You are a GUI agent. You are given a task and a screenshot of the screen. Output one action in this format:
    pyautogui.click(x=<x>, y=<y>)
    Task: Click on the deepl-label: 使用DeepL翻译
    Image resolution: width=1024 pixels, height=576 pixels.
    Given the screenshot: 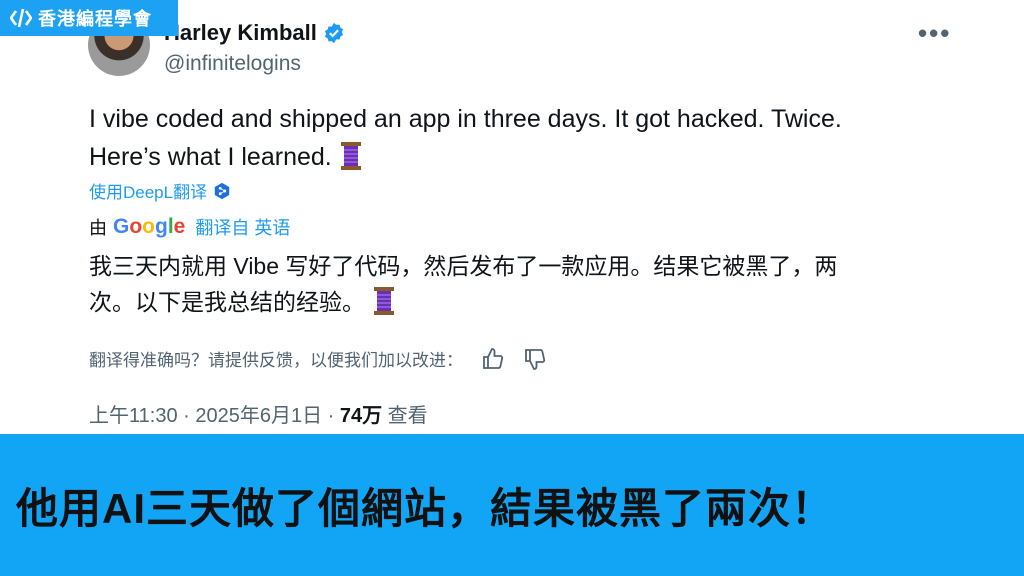 What is the action you would take?
    pyautogui.click(x=148, y=192)
    